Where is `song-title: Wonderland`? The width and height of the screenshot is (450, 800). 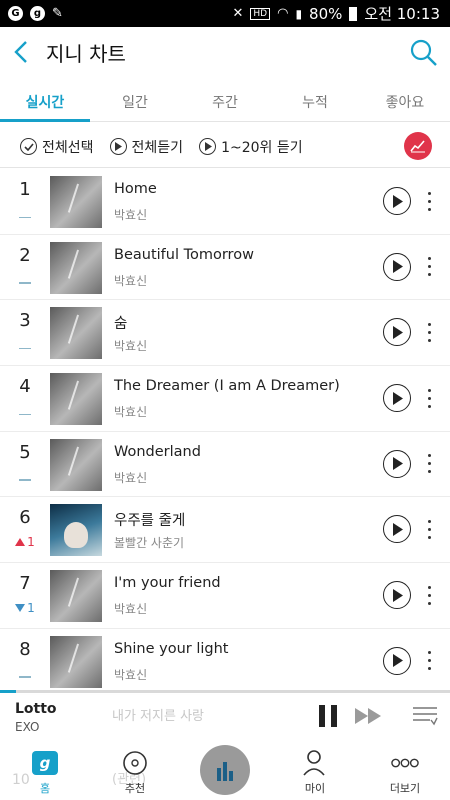
song-title: Wonderland is located at coordinates (157, 451).